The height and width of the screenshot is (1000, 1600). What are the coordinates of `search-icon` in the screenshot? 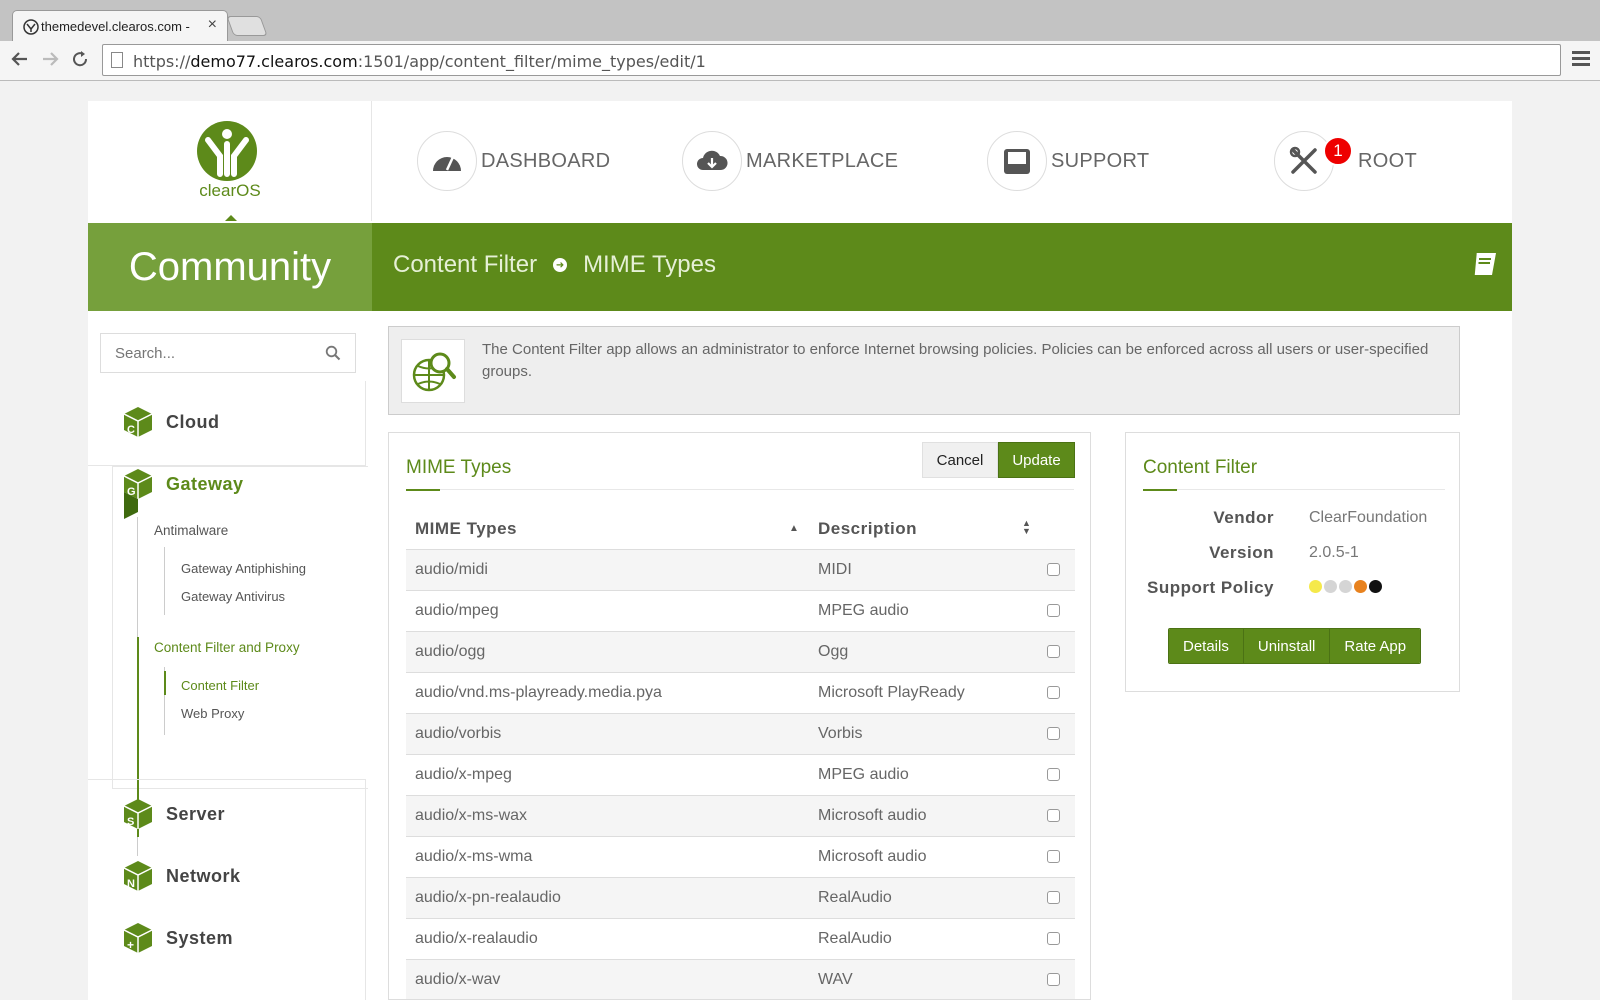 It's located at (333, 353).